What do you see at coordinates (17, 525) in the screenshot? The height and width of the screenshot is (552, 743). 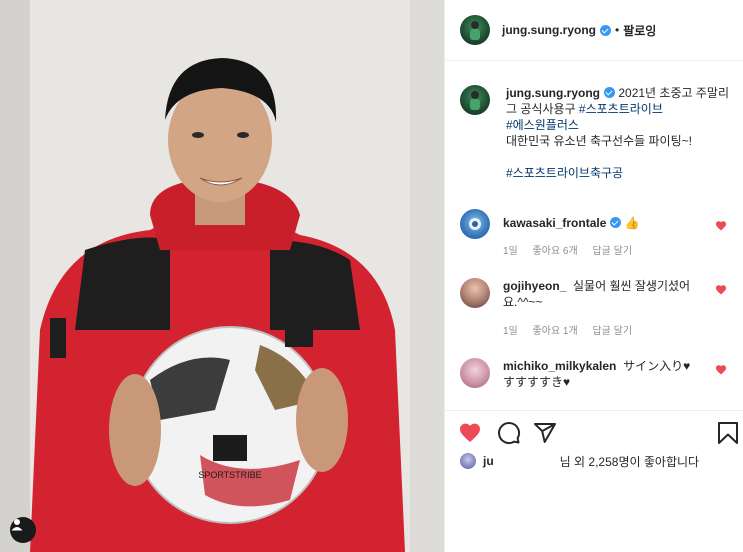 I see `user-tag-icon` at bounding box center [17, 525].